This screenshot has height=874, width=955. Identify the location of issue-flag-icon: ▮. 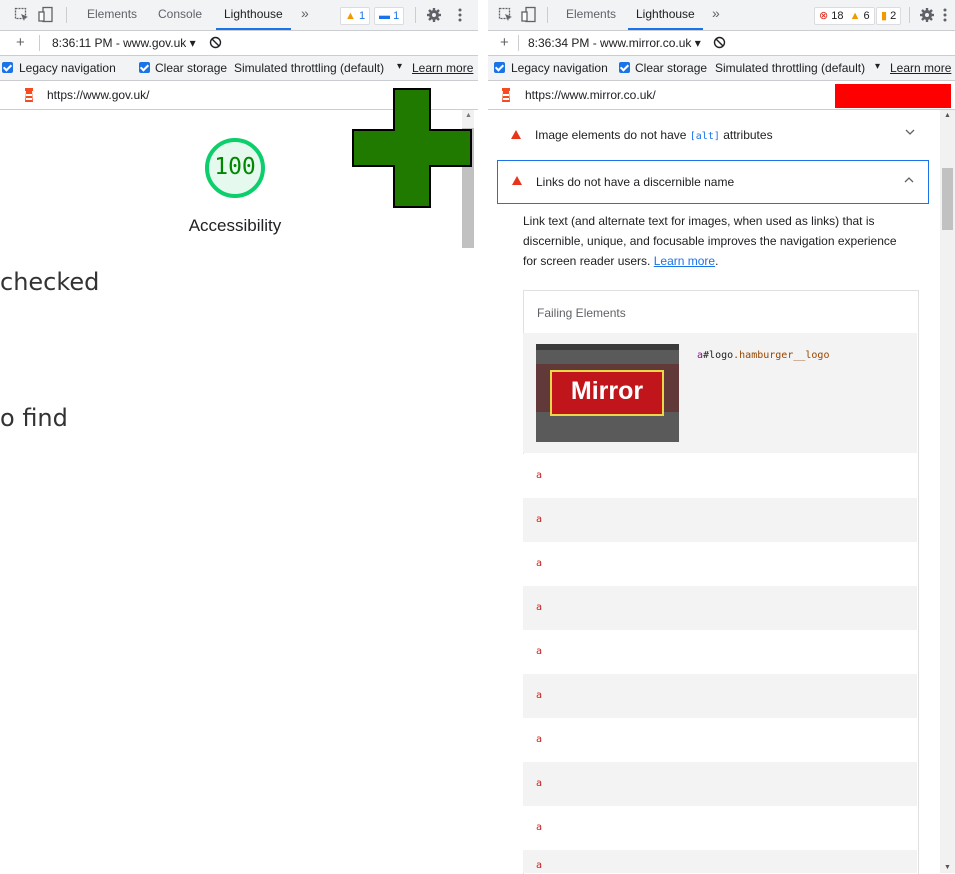
(884, 16).